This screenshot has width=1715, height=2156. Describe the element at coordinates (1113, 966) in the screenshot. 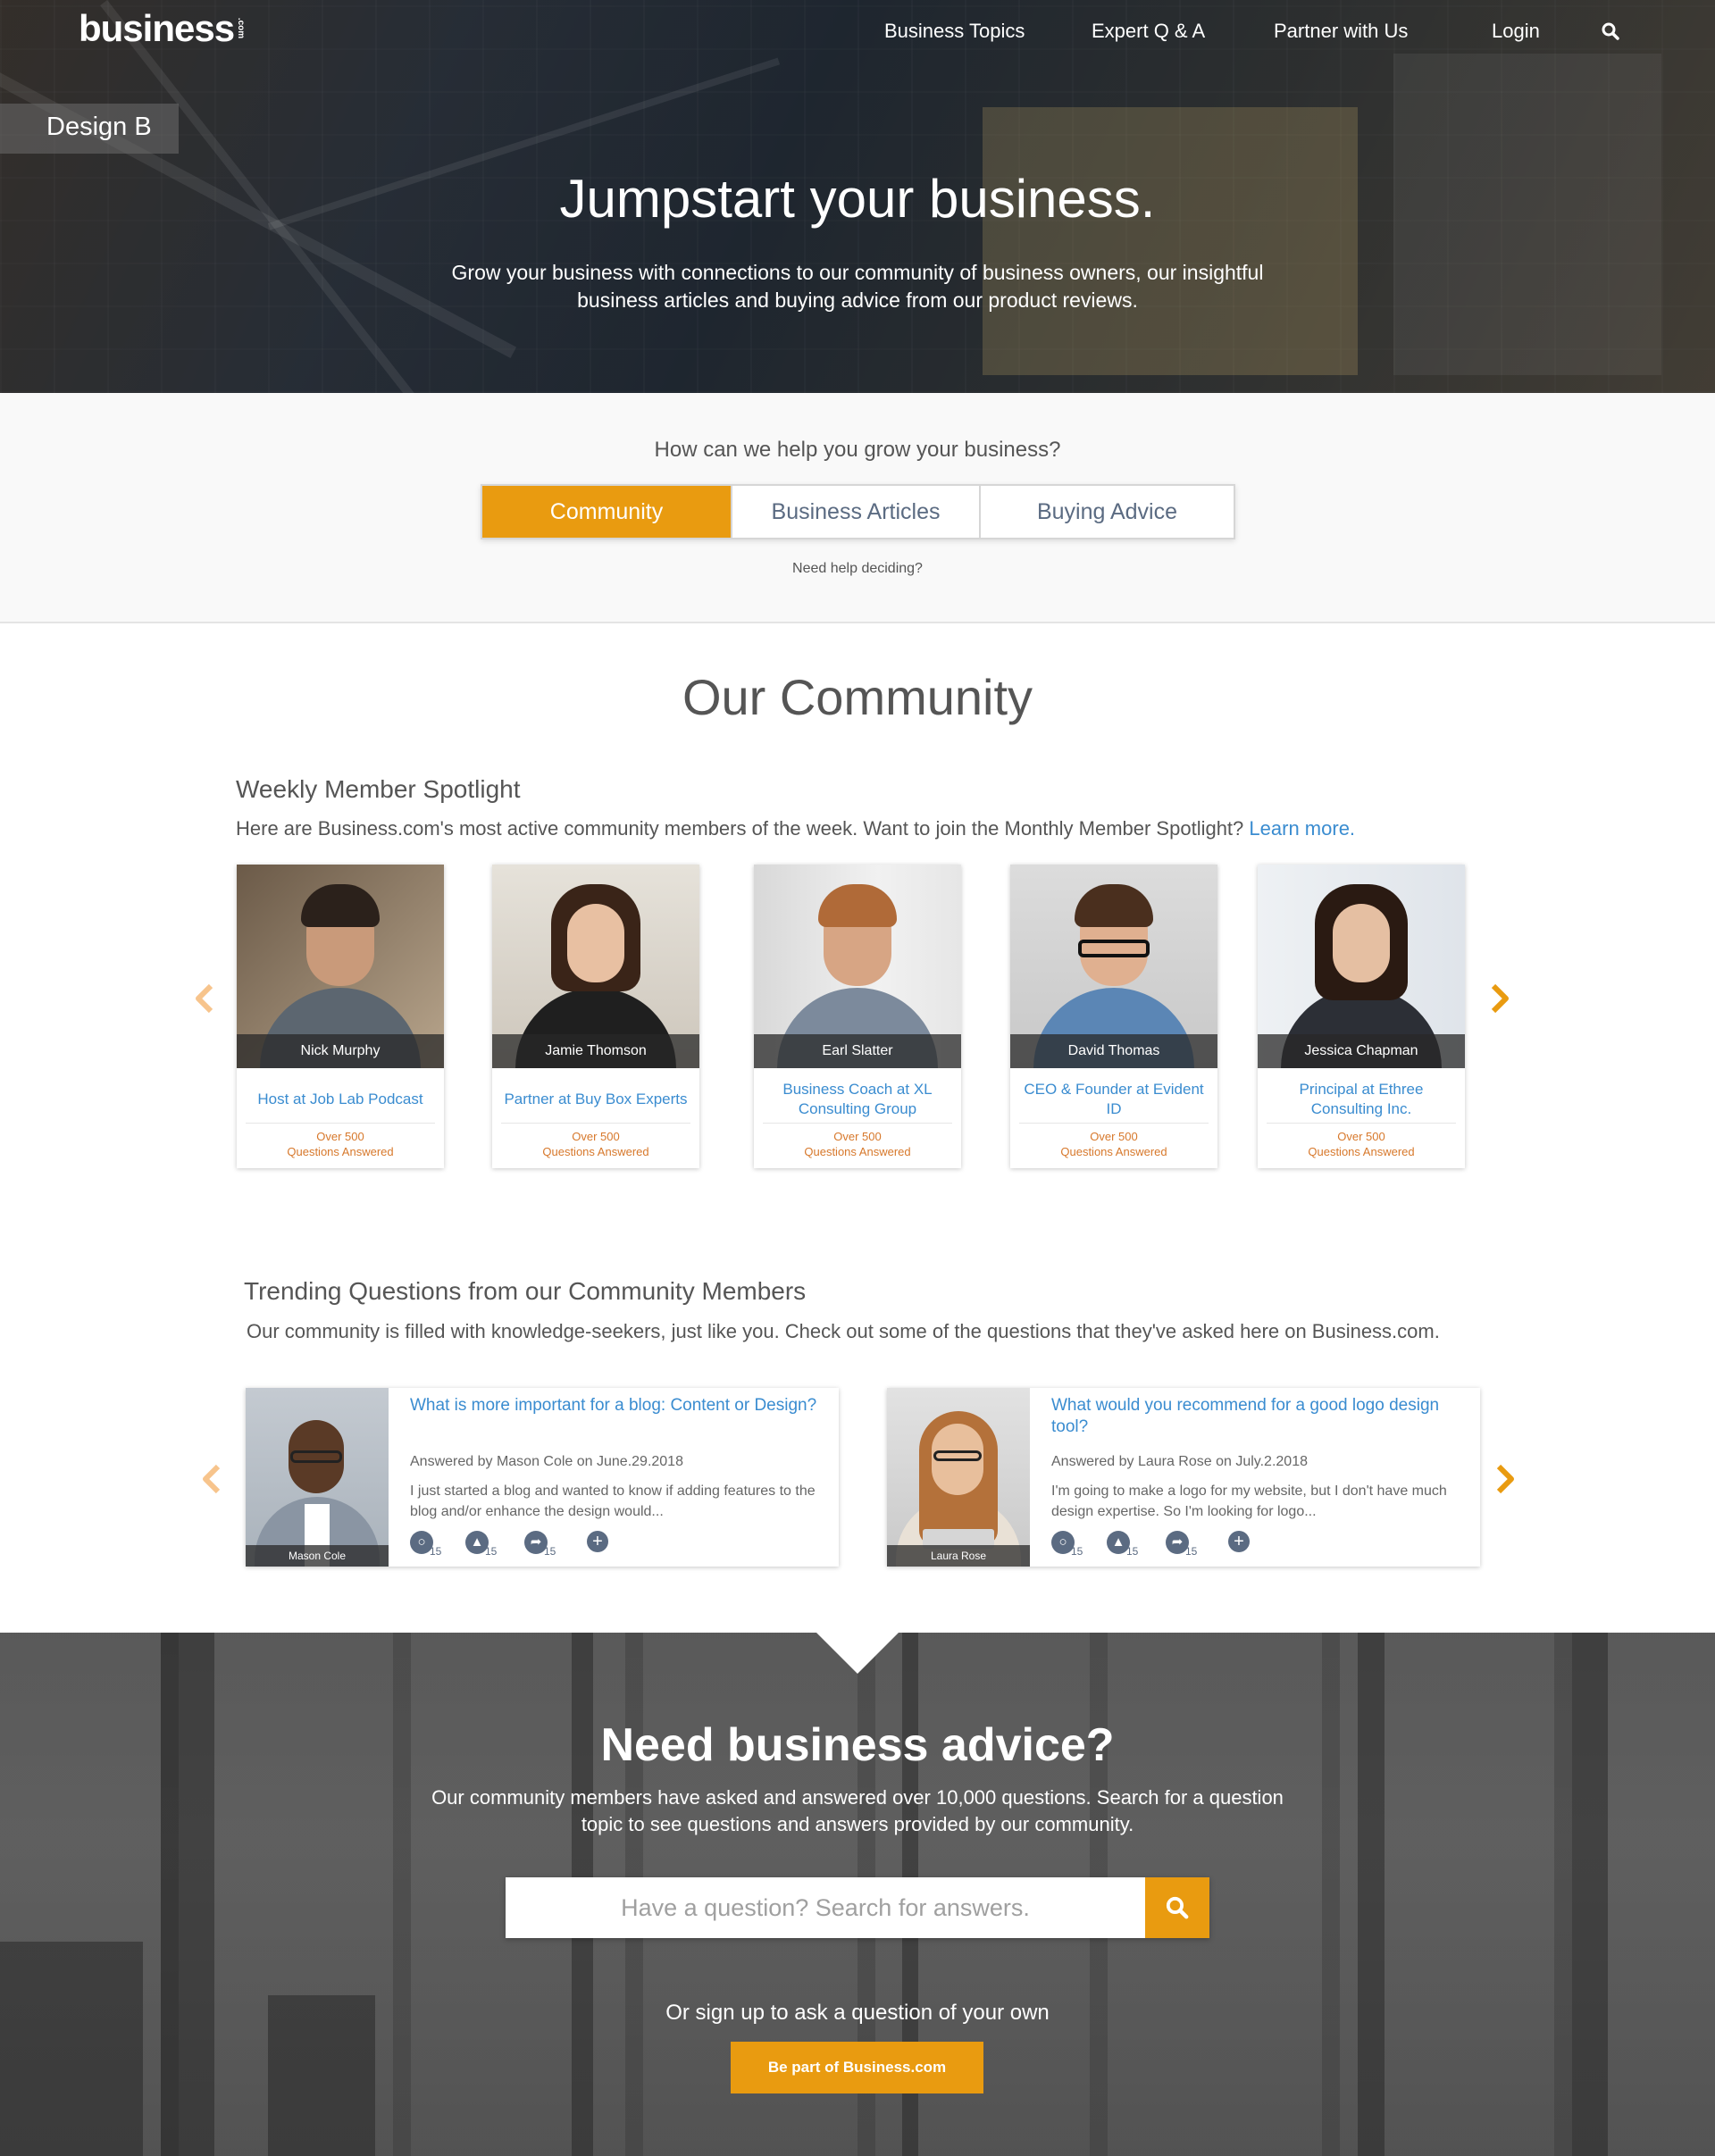

I see `member-photo: David Thomas` at that location.